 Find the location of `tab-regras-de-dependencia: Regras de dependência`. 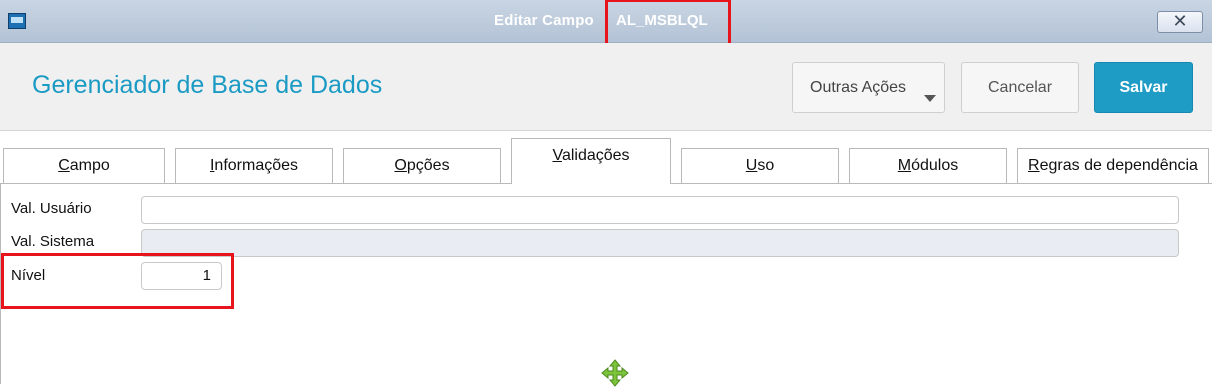

tab-regras-de-dependencia: Regras de dependência is located at coordinates (1113, 166).